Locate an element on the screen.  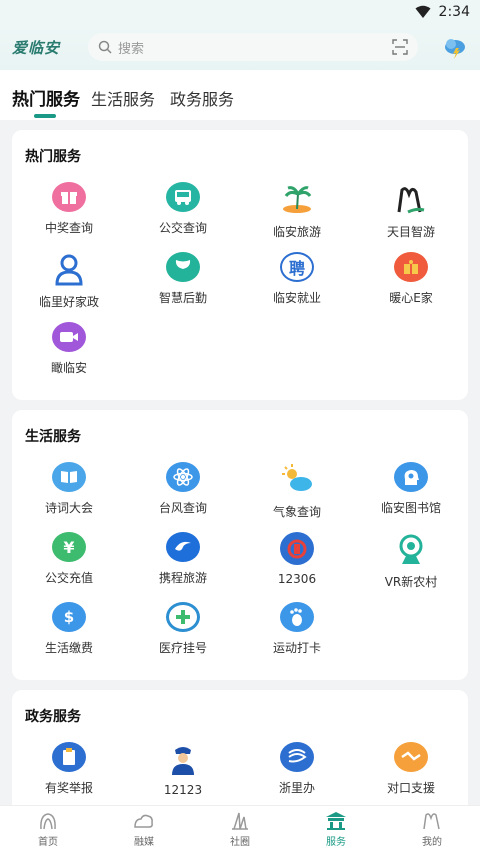
nav-services: 服务 is located at coordinates (336, 829).